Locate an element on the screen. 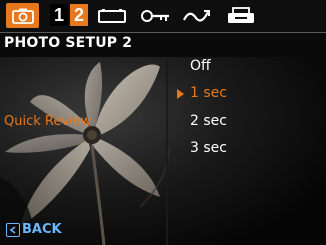  camera-icon is located at coordinates (22, 16).